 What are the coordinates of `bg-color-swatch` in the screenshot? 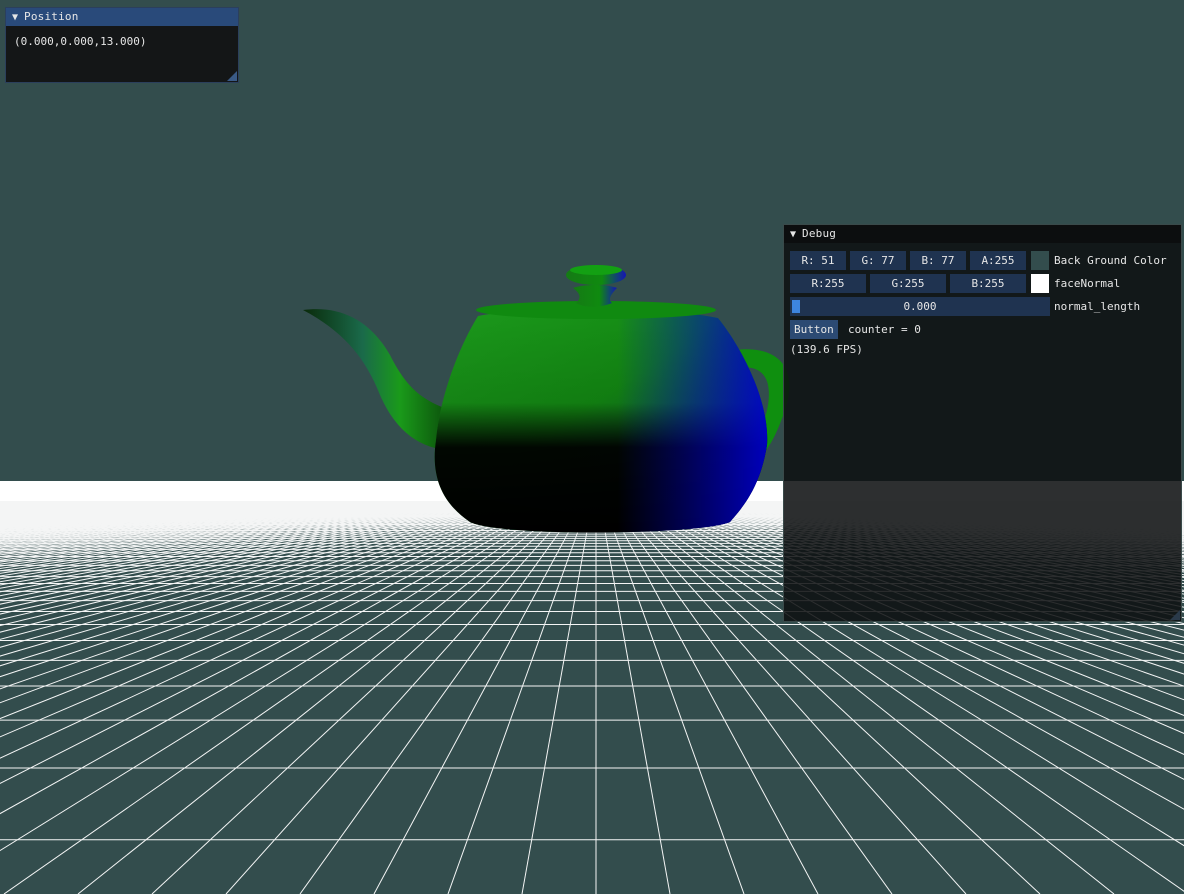 It's located at (1040, 260).